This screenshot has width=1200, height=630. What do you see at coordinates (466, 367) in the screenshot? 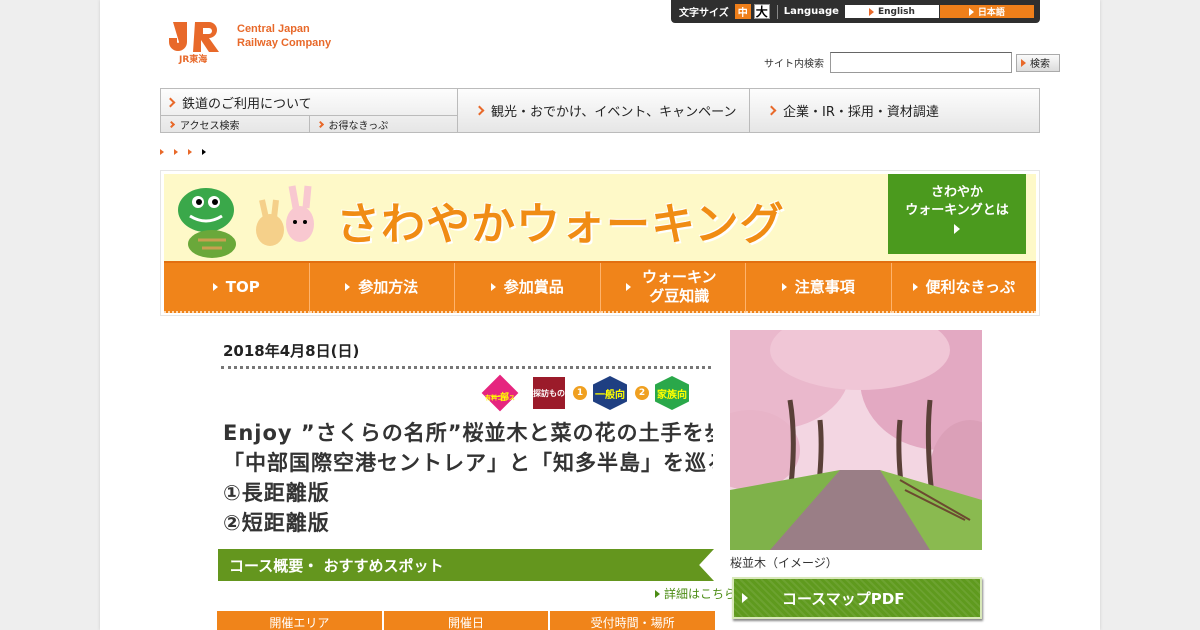
I see `dotted-divider` at bounding box center [466, 367].